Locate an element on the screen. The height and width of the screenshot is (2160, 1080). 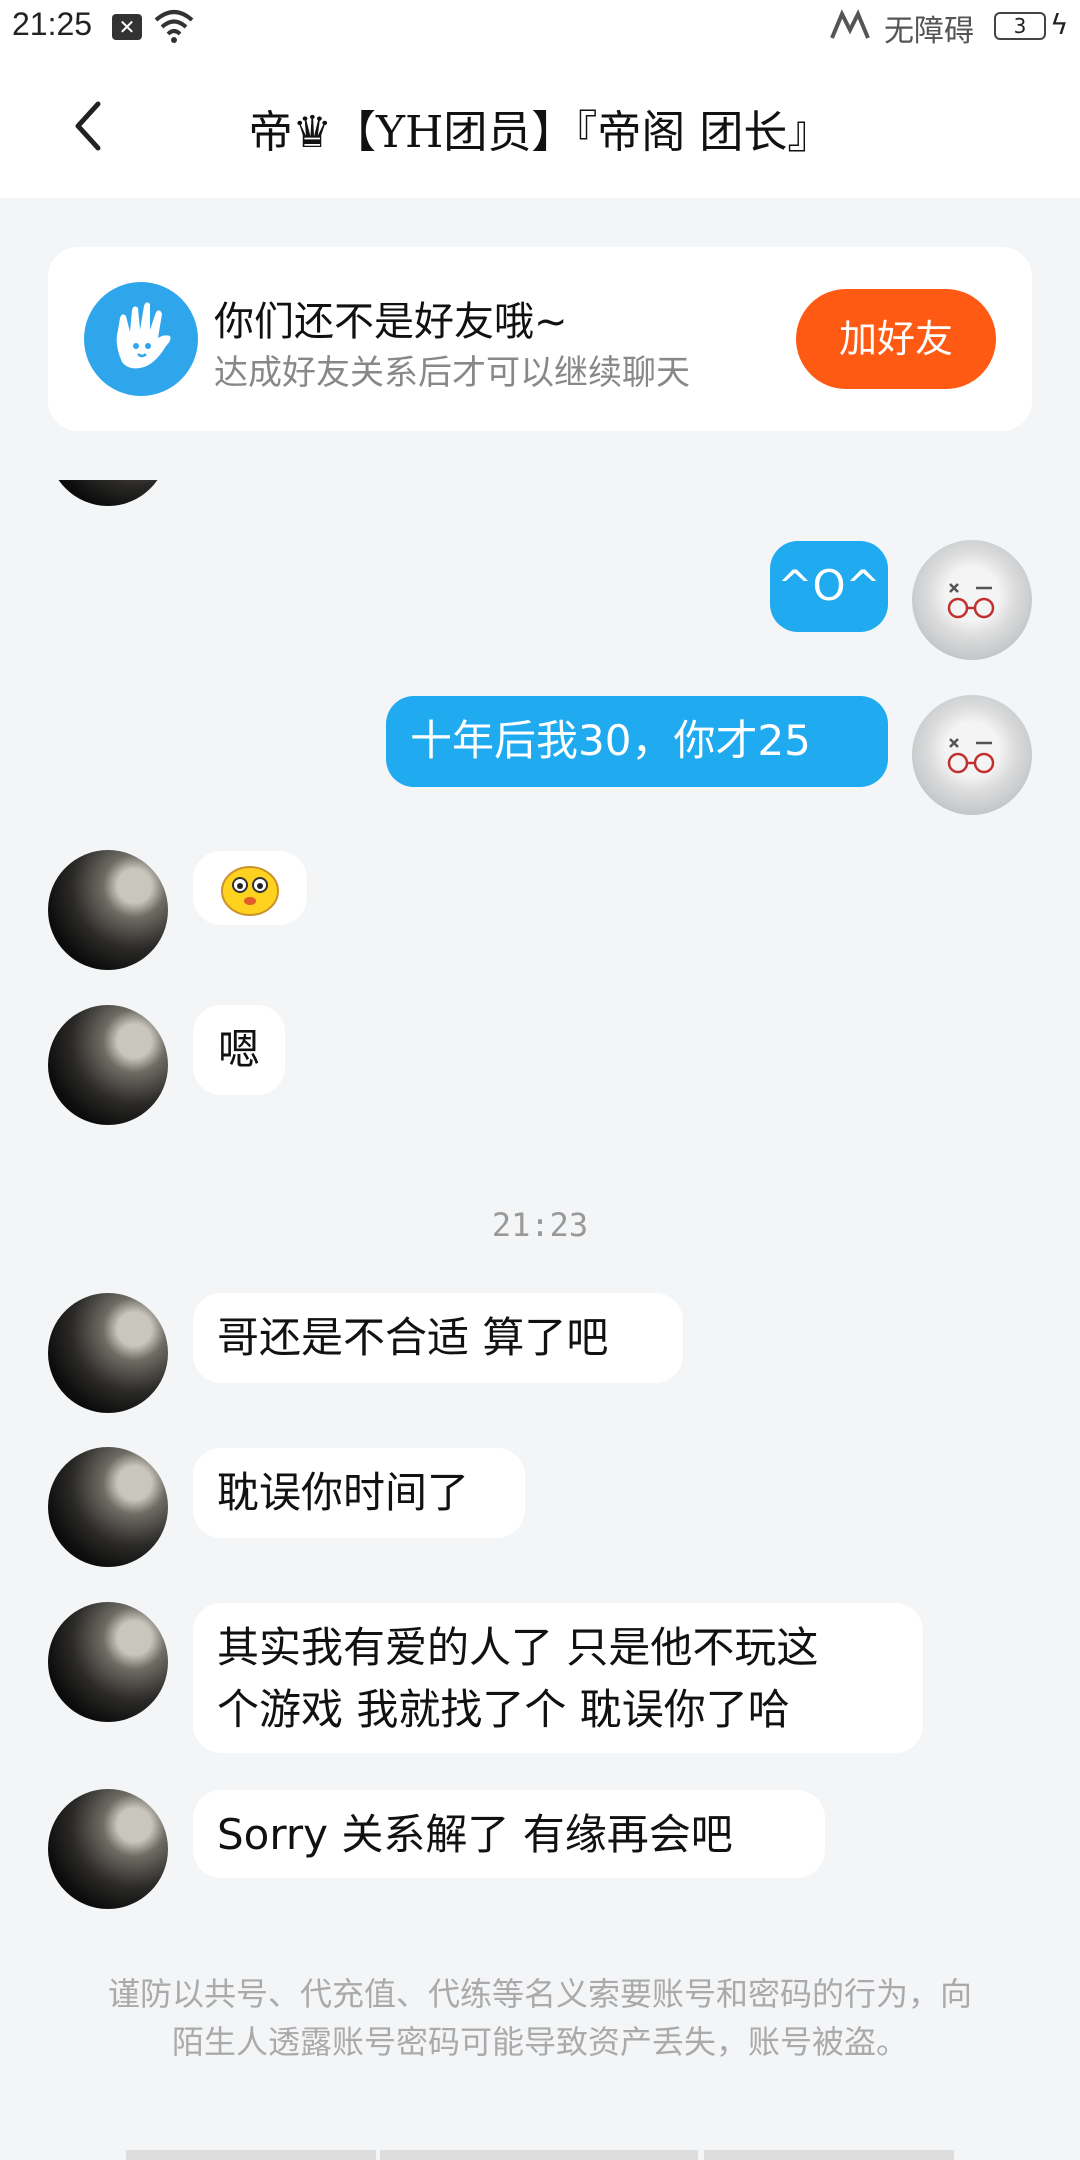
message-line: 个游戏 我就找了个 耽误你了哈 is located at coordinates (503, 1709).